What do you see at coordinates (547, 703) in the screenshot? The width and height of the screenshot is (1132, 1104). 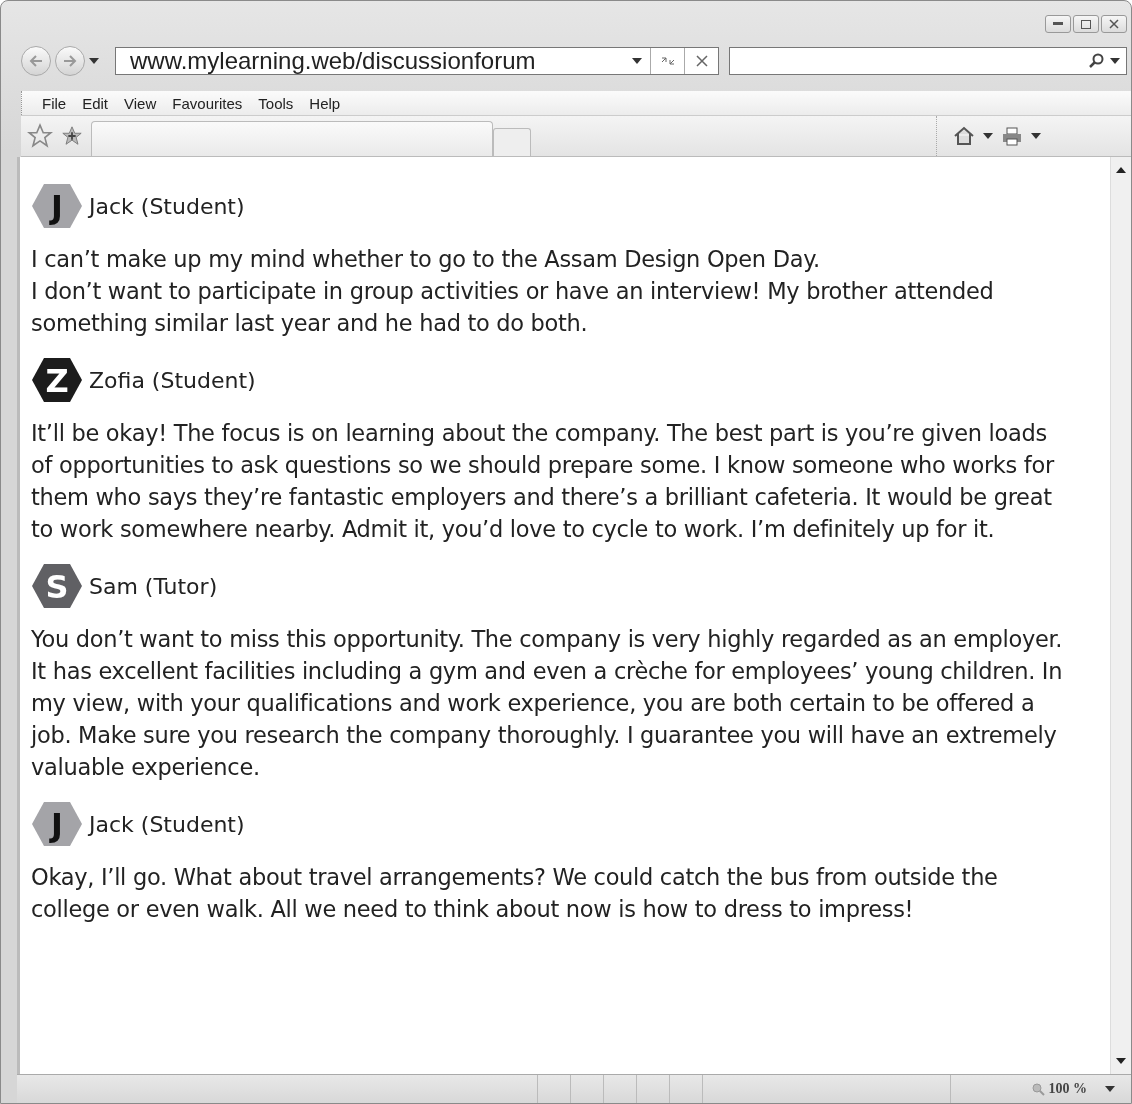 I see `post-text: You don’t want to miss this opportunity. The company is very highly regarded as an employer. It has excellent facilities including a gym and even a crèche for employees’ young children. In my view, with your qualifications and work experience, you are both certain to be offered a job. Make sure you research the company thoroughly. I guarantee you will have an extremely valuable experience.` at bounding box center [547, 703].